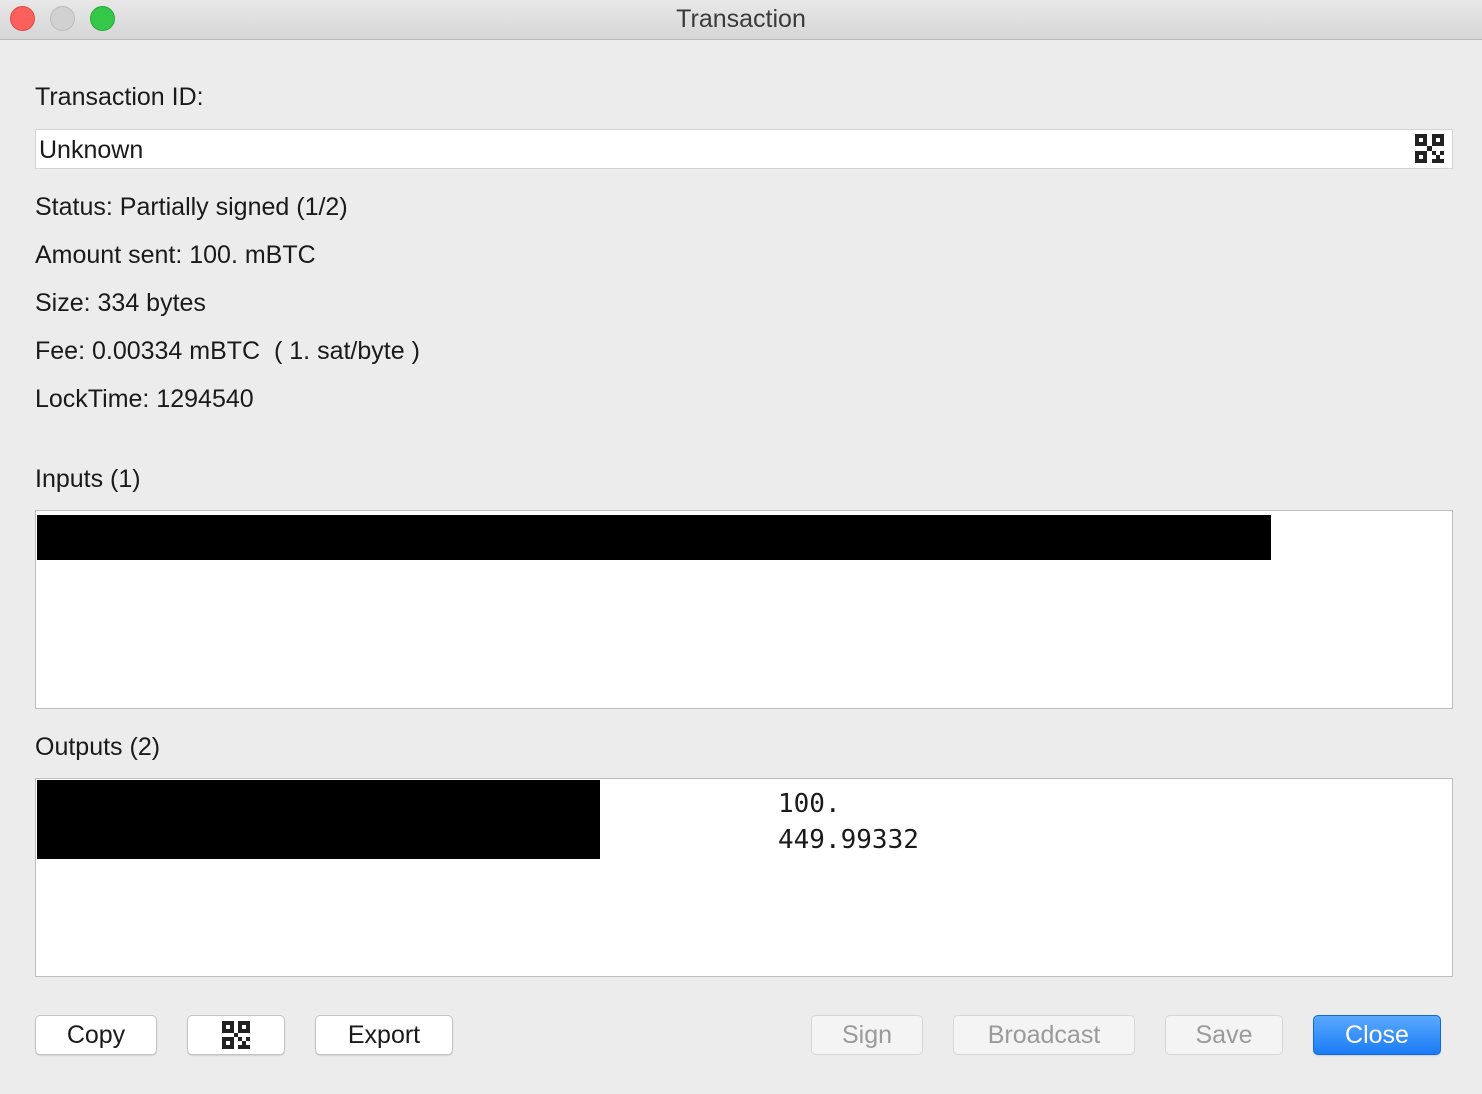 Image resolution: width=1482 pixels, height=1094 pixels. What do you see at coordinates (120, 303) in the screenshot?
I see `size-text: Size: 334 bytes` at bounding box center [120, 303].